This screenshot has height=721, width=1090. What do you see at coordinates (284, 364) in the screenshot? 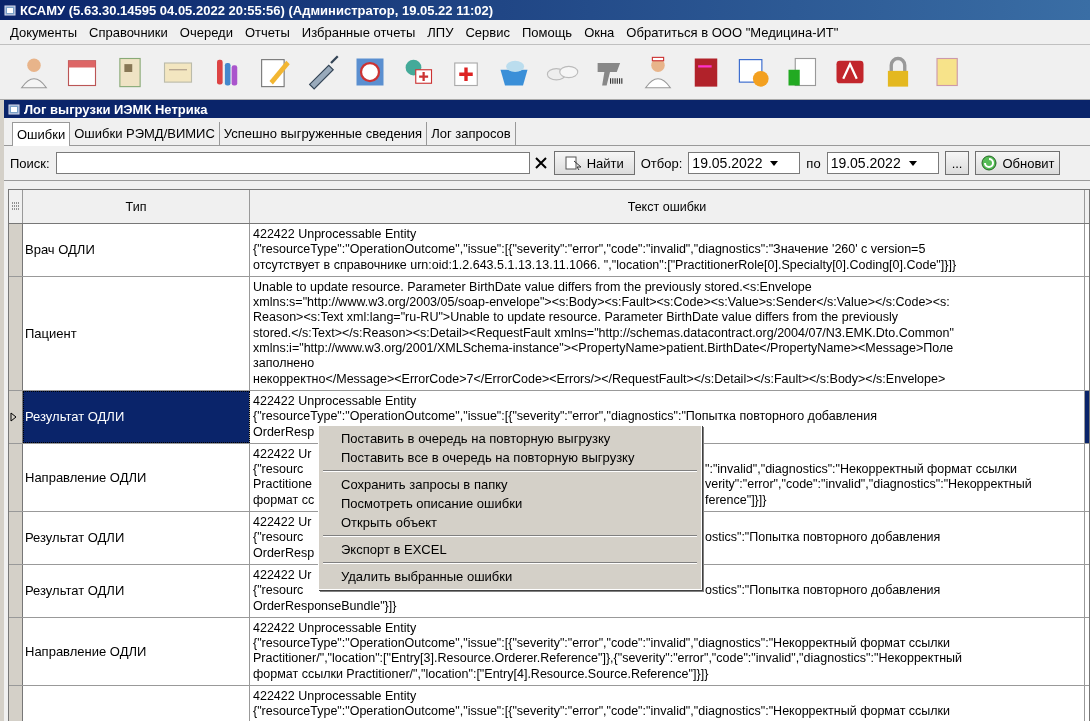
I see `error-text-line: заполнено` at bounding box center [284, 364].